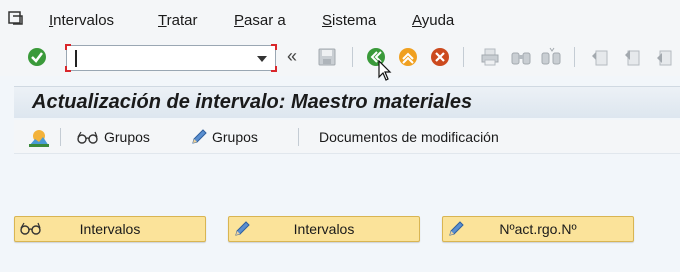 The width and height of the screenshot is (680, 272). What do you see at coordinates (81, 20) in the screenshot?
I see `menu-intervalos: Intervalos` at bounding box center [81, 20].